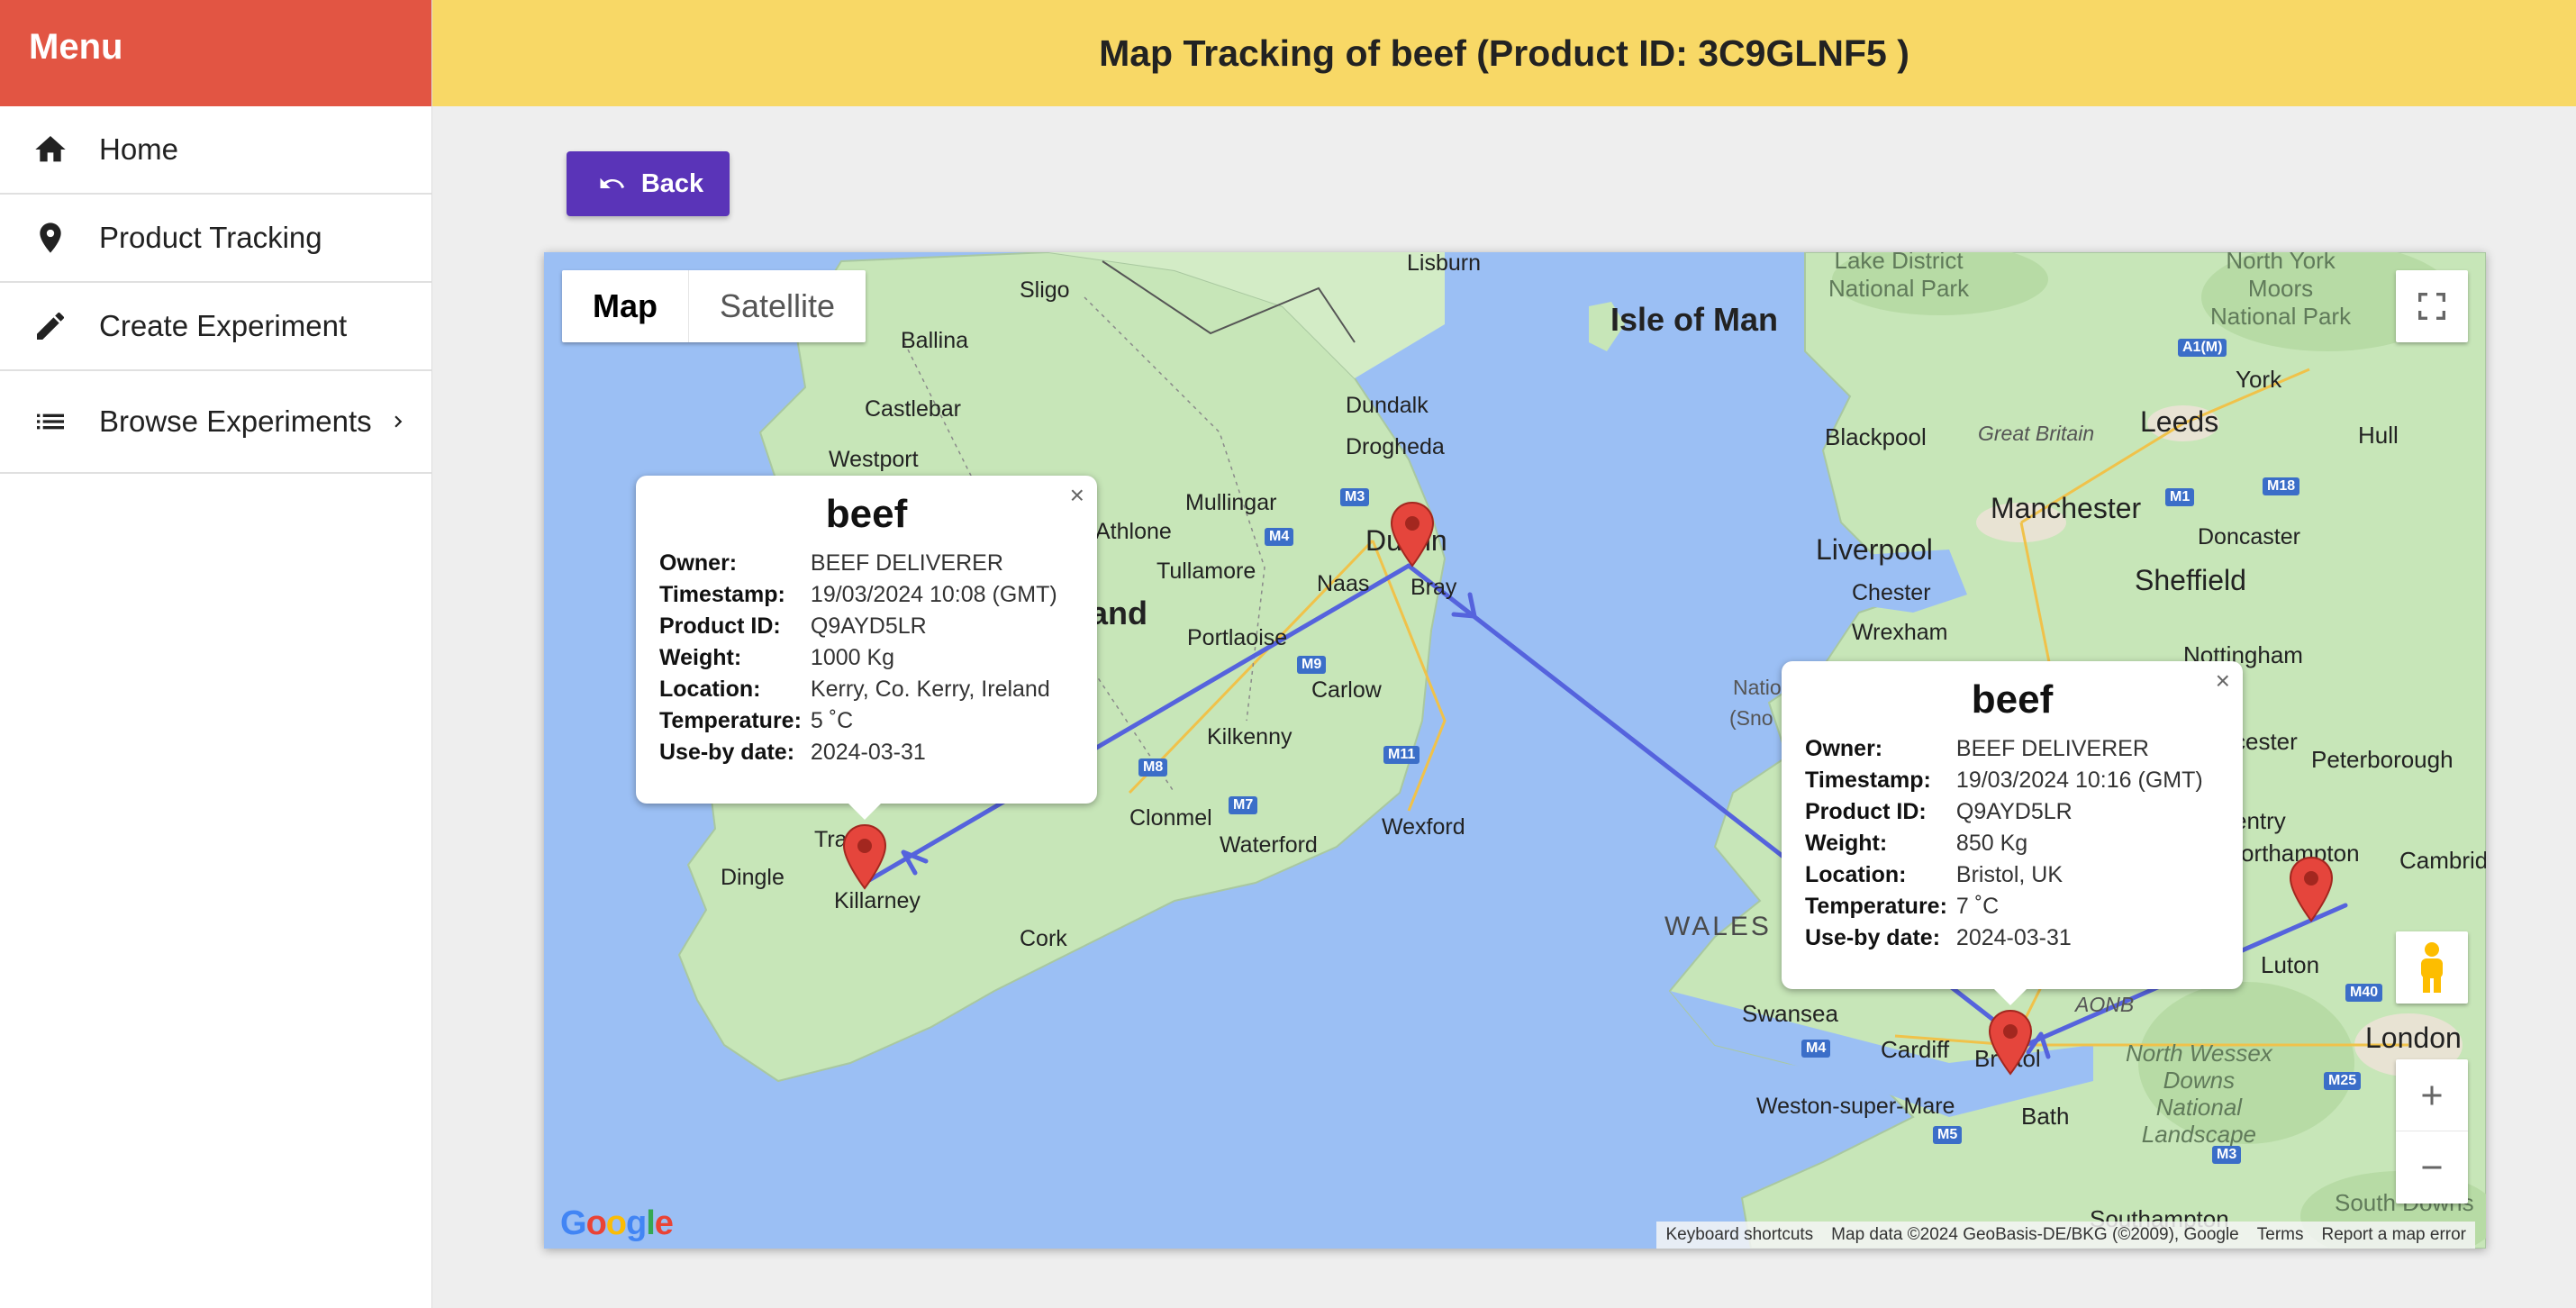 The image size is (2576, 1308). I want to click on street-view-pegman-button, so click(2432, 967).